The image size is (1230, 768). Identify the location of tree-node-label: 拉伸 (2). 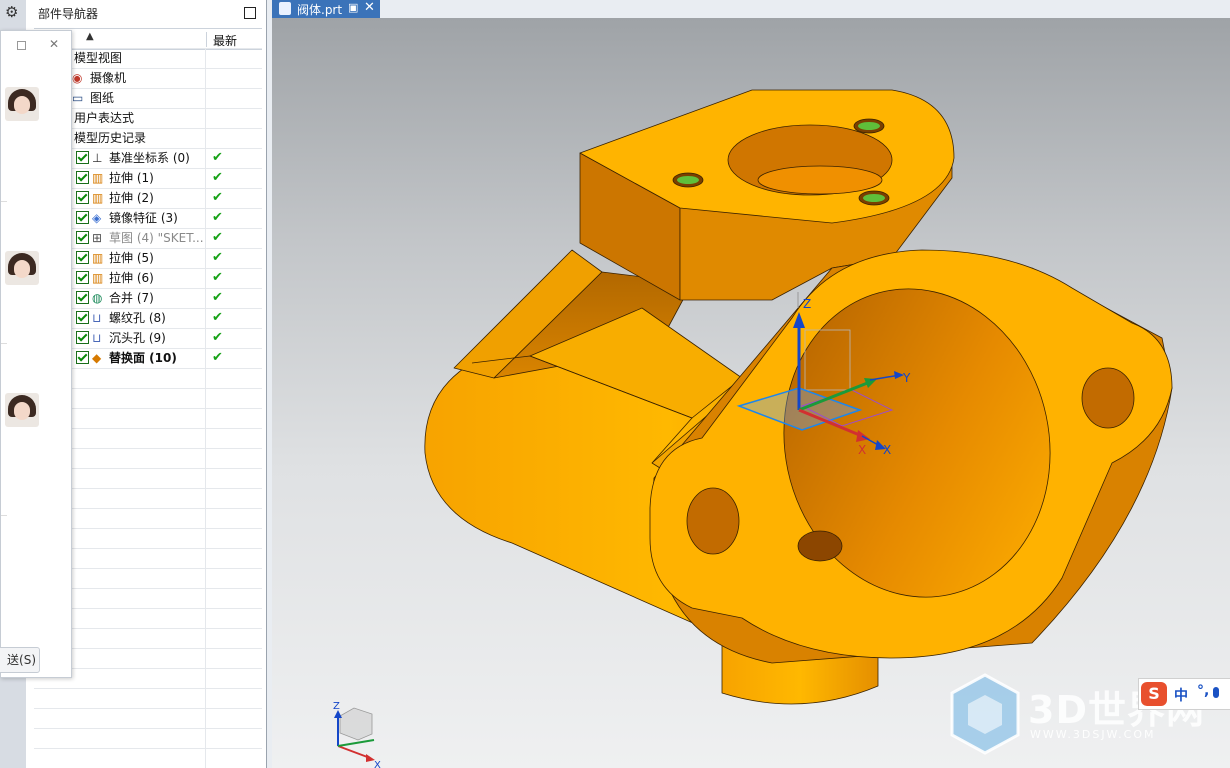
(131, 198).